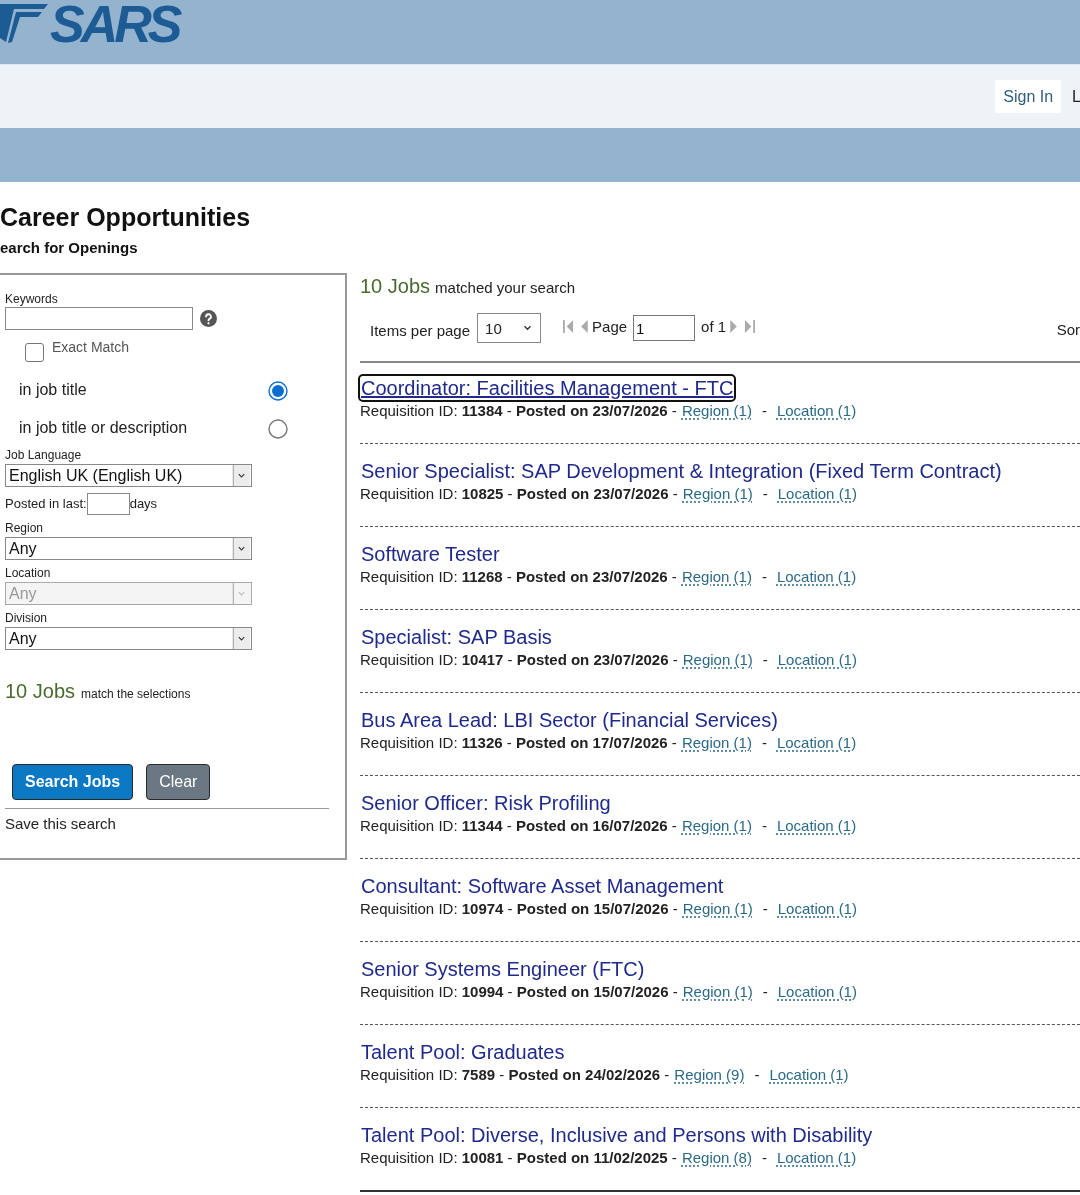 The image size is (1080, 1195). What do you see at coordinates (486, 803) in the screenshot?
I see `job-title-link: Senior Officer: Risk Profiling` at bounding box center [486, 803].